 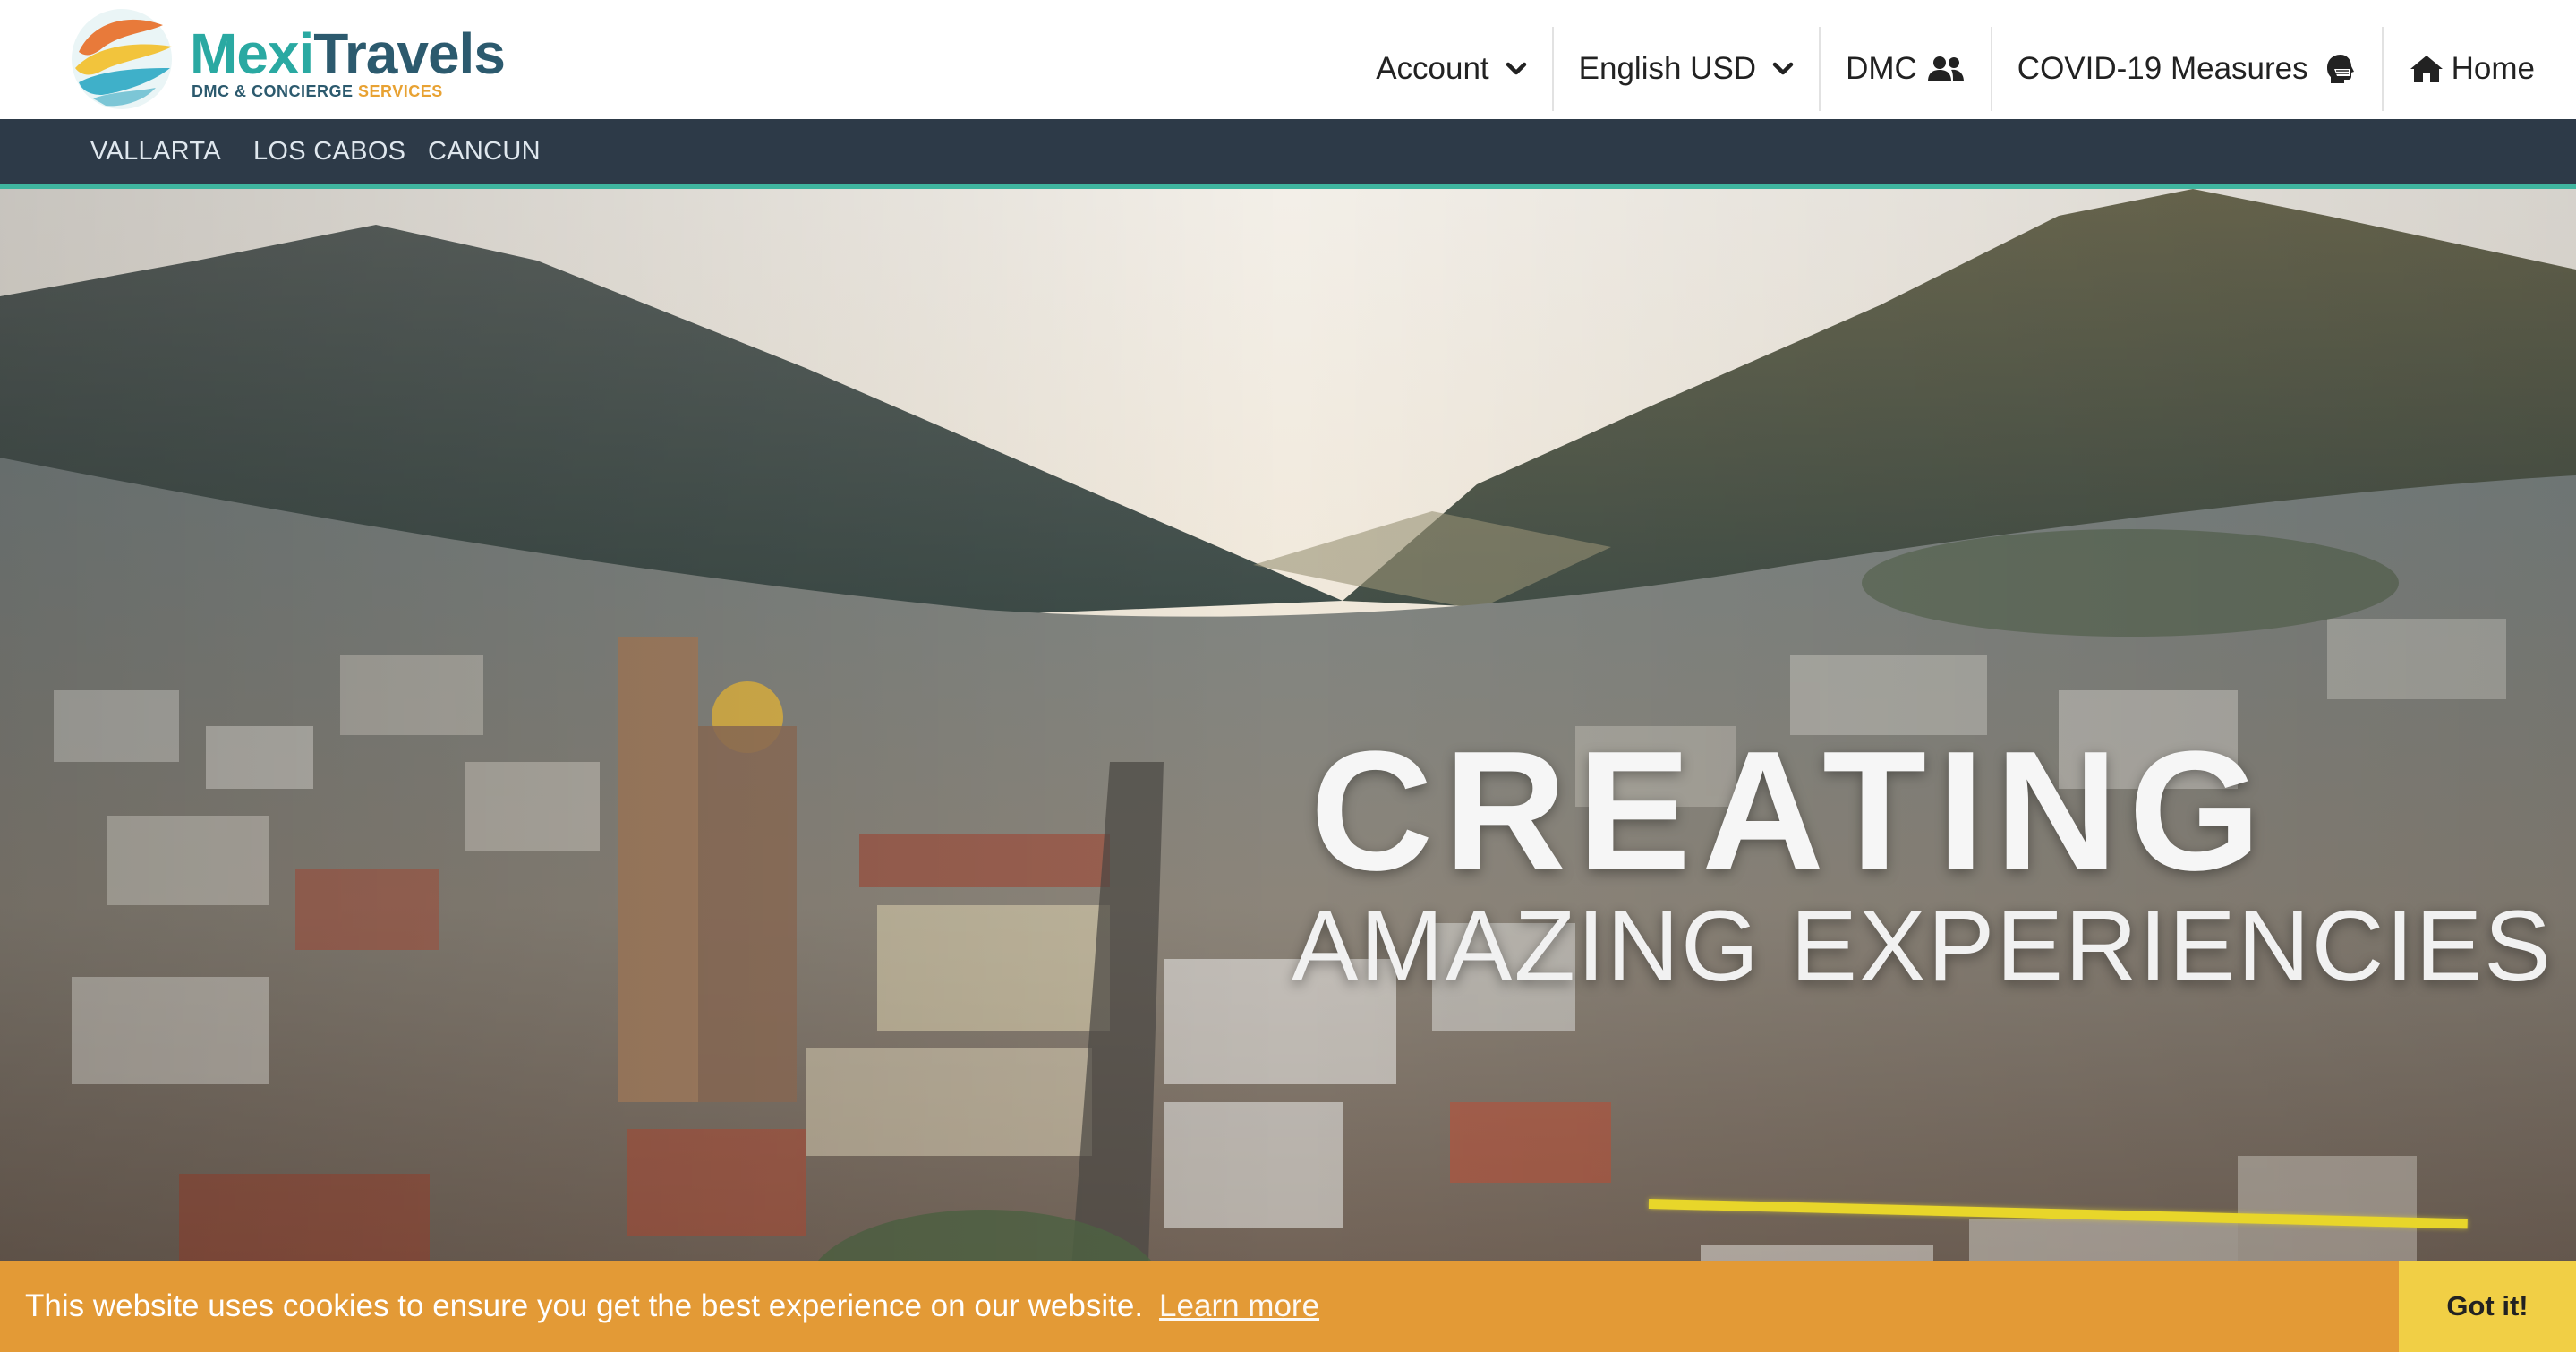 What do you see at coordinates (2340, 69) in the screenshot?
I see `head-mask-icon` at bounding box center [2340, 69].